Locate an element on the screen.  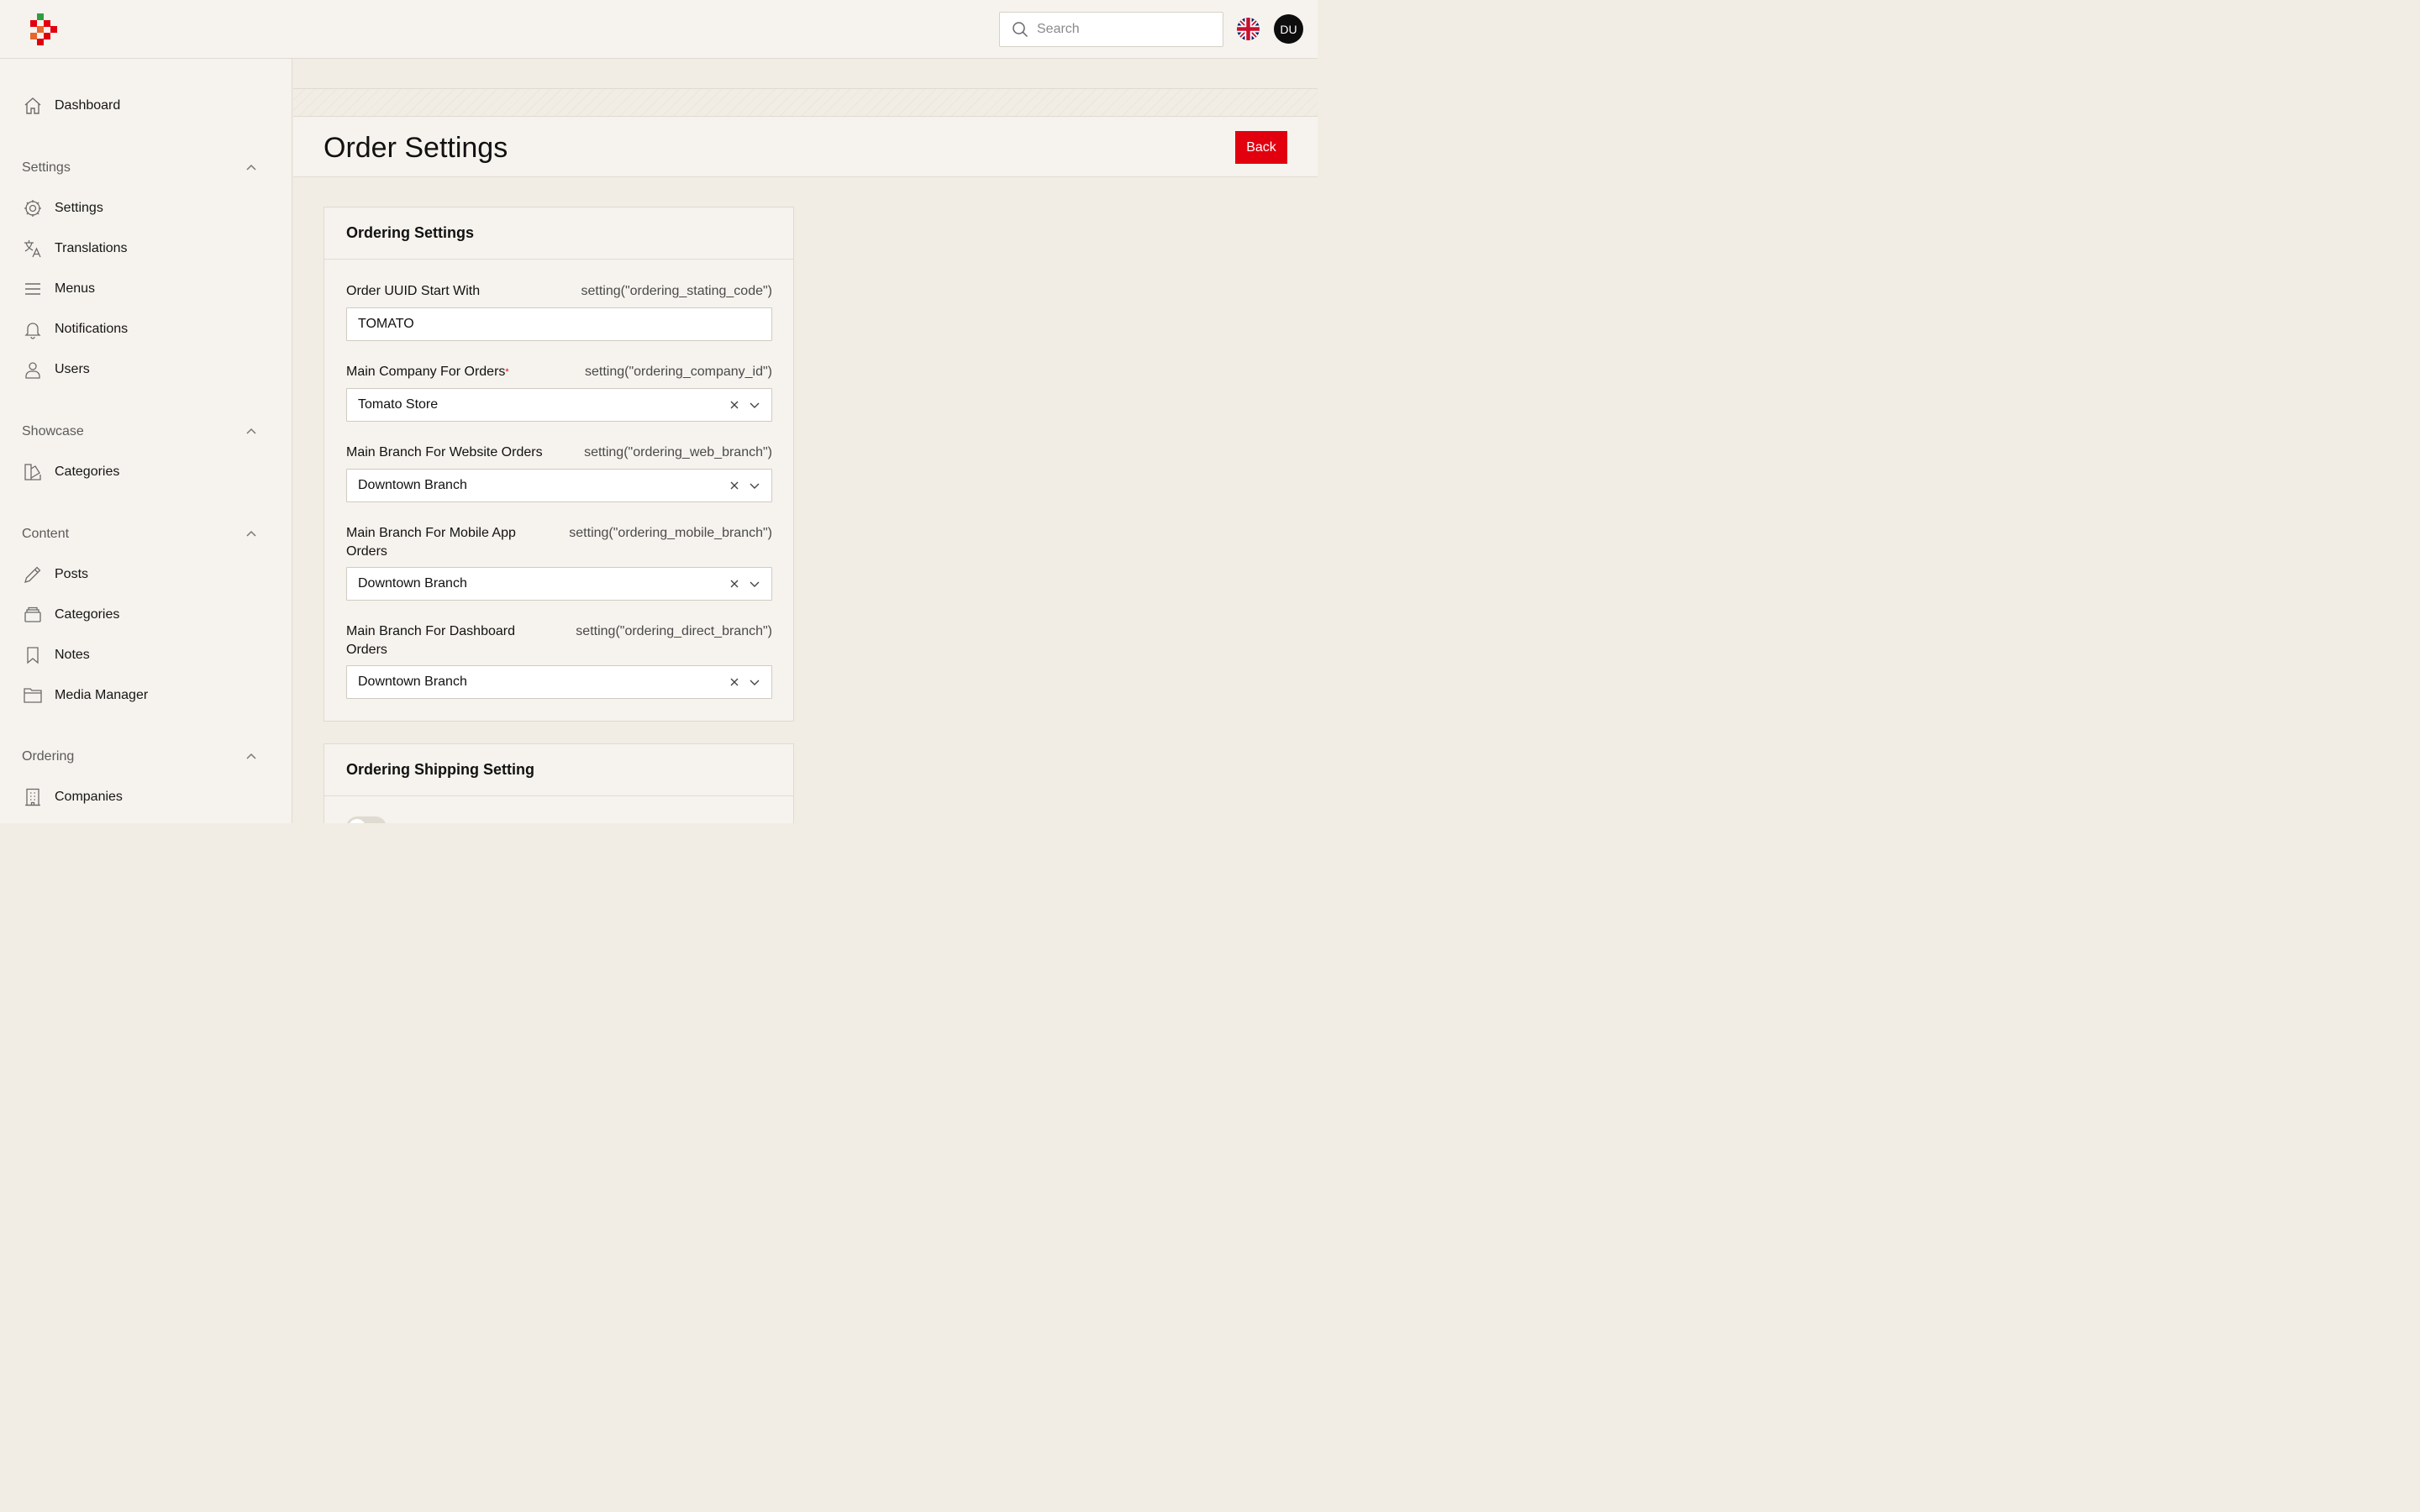
field-label: Order UUID Start With is located at coordinates (413, 291).